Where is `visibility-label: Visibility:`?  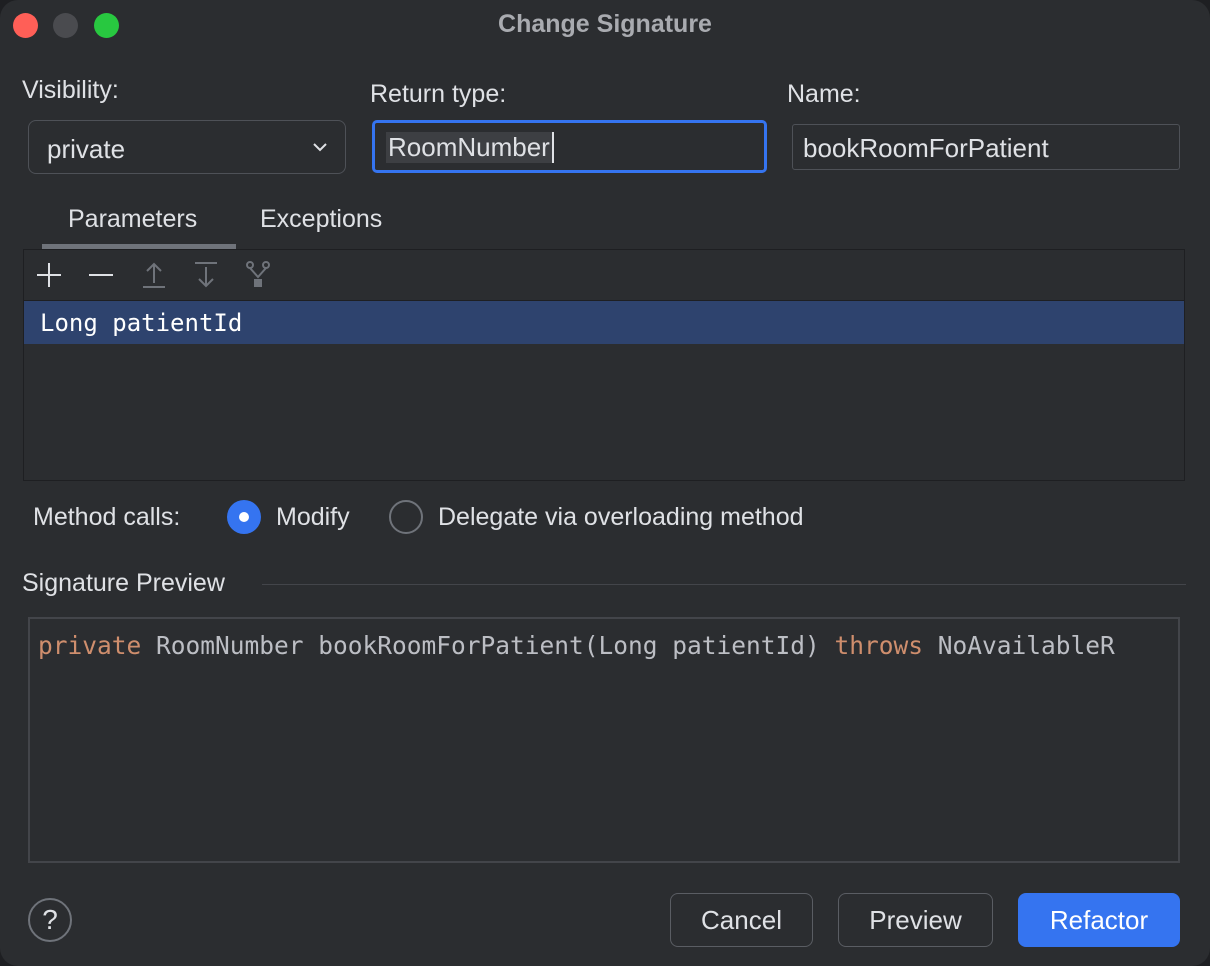 visibility-label: Visibility: is located at coordinates (70, 90).